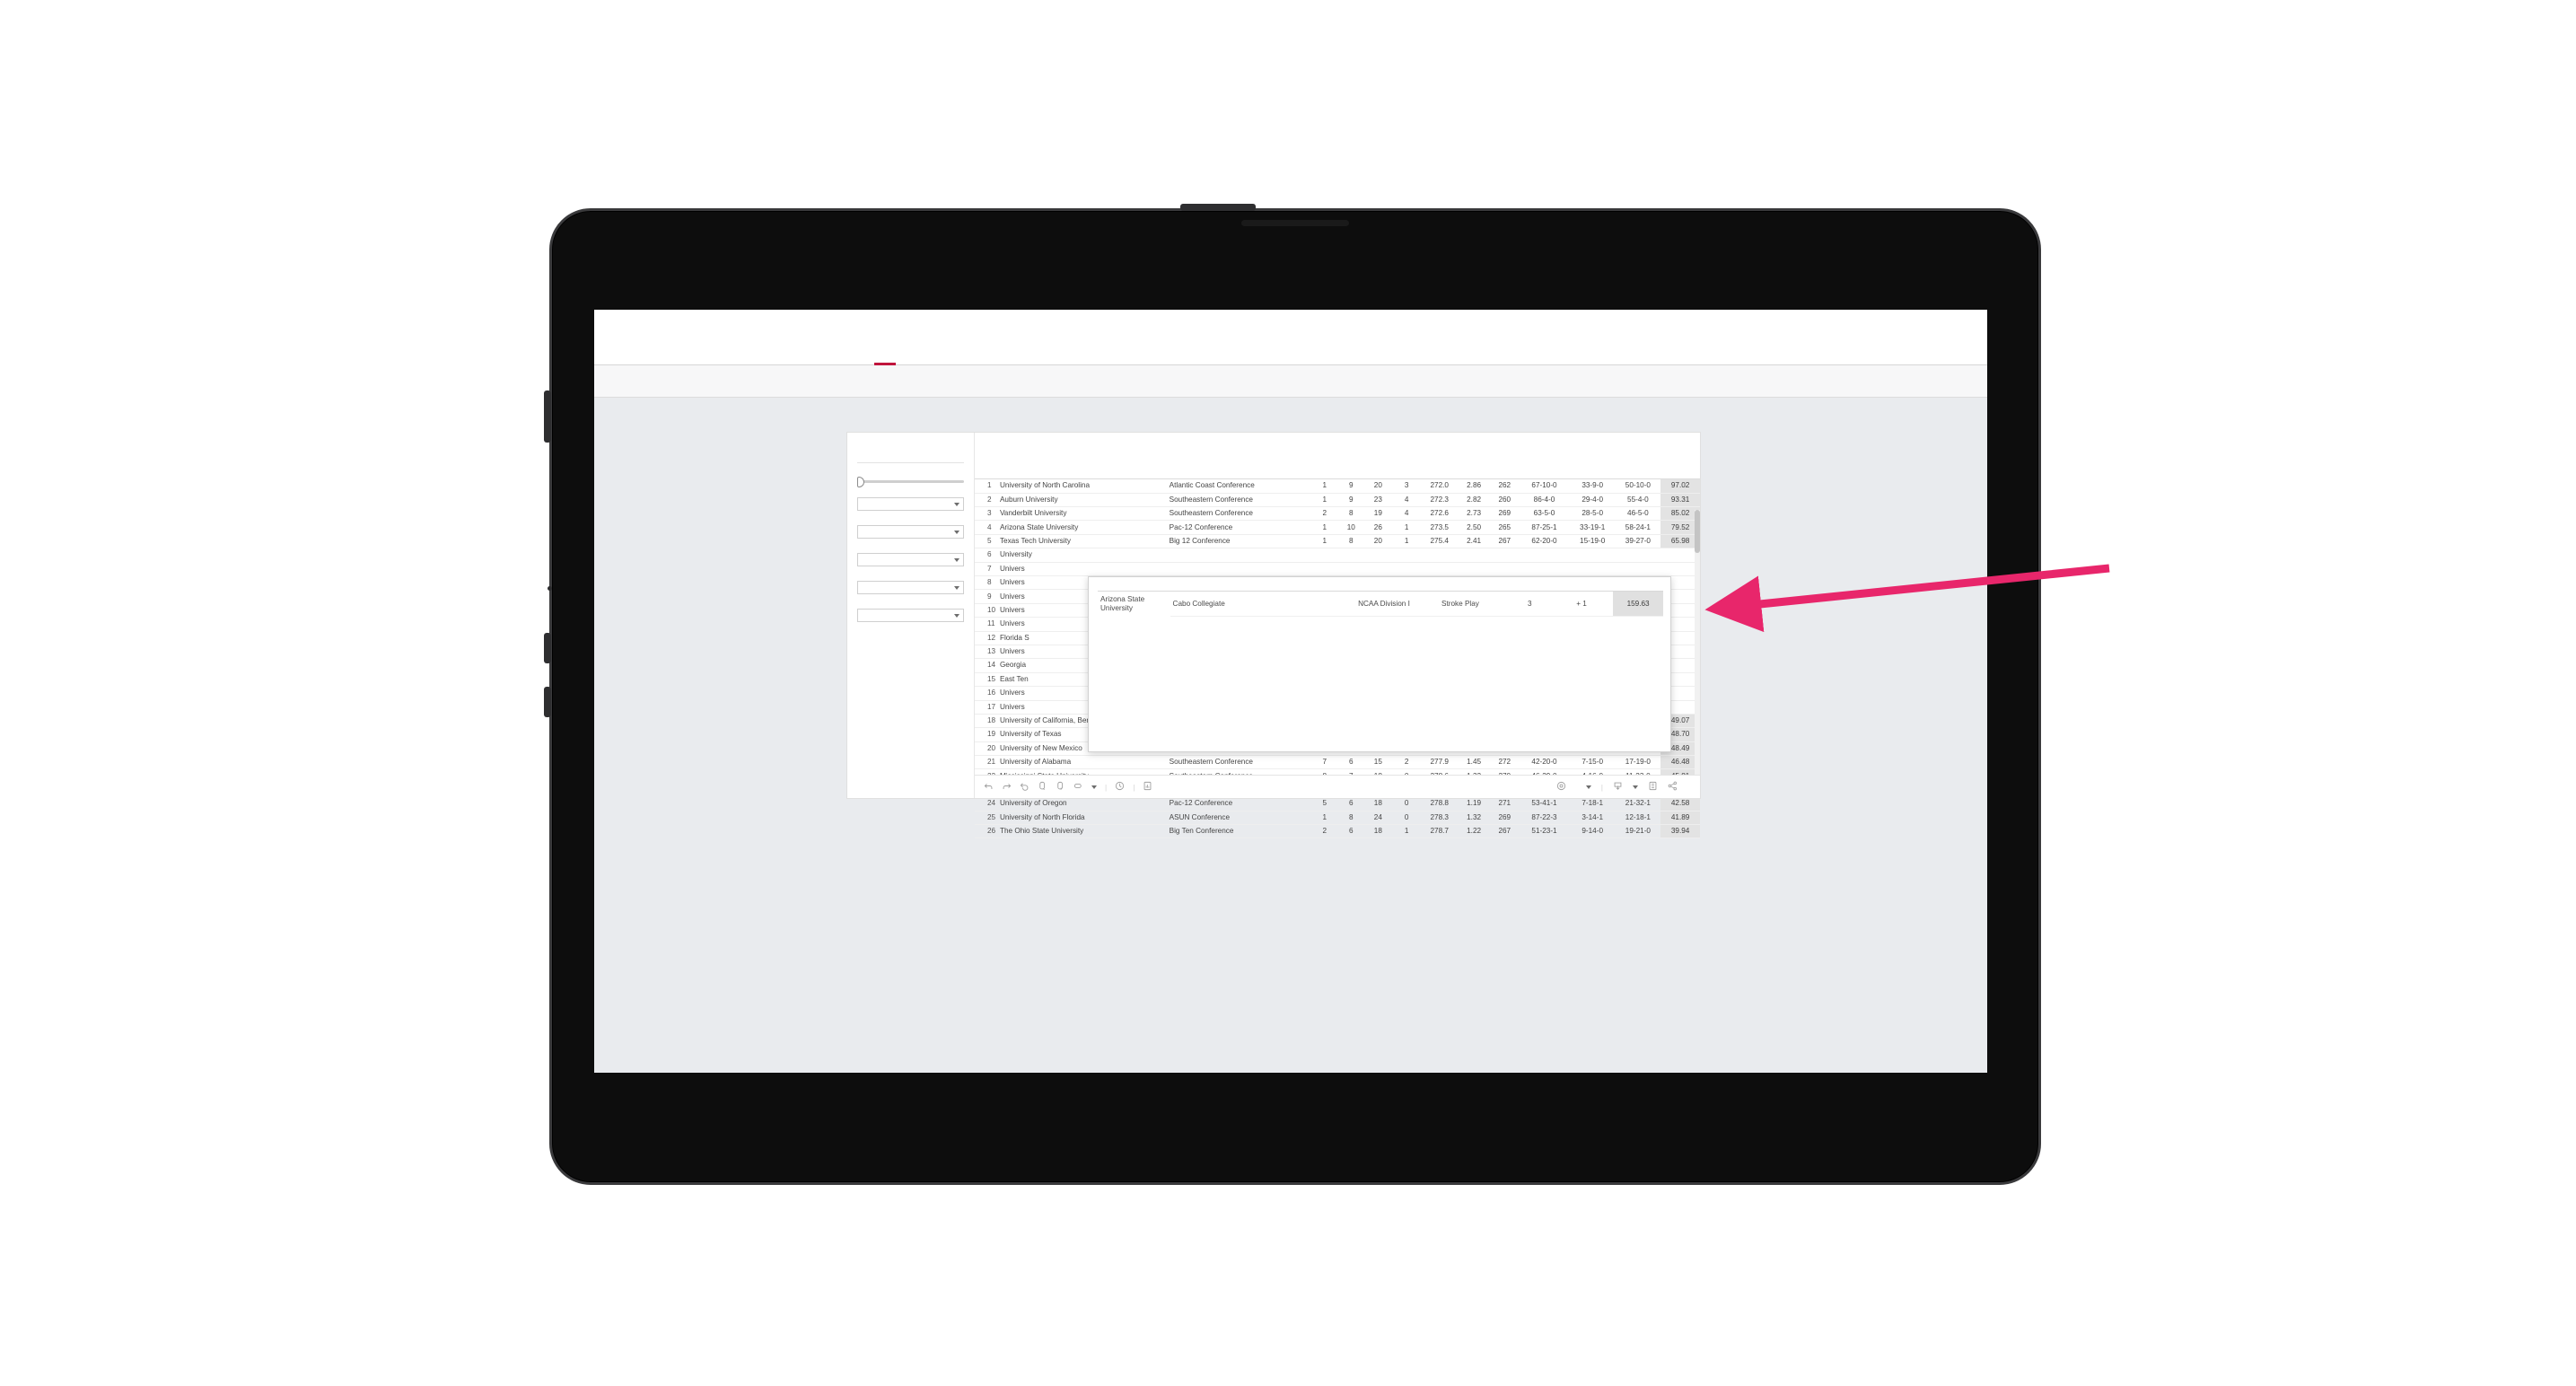 Image resolution: width=2576 pixels, height=1386 pixels. Describe the element at coordinates (1406, 819) in the screenshot. I see `cell-wins: 0` at that location.